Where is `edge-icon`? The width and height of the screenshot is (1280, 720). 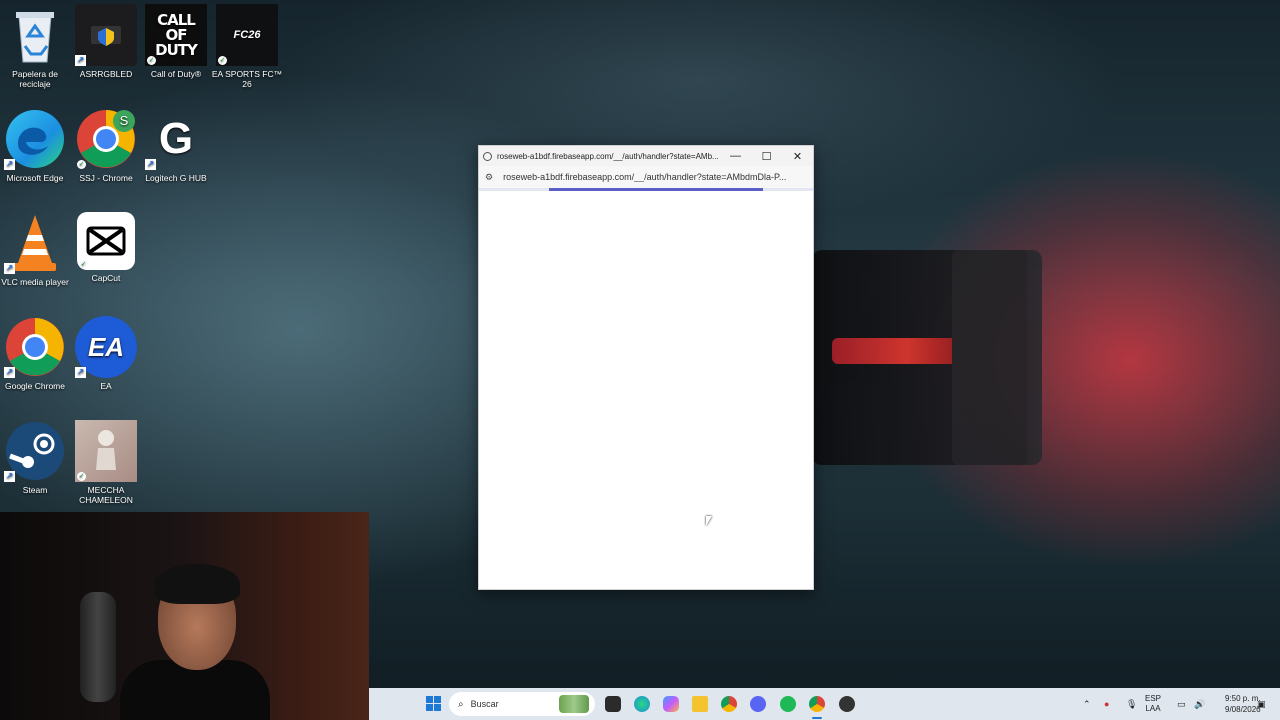
edge-icon is located at coordinates (642, 704).